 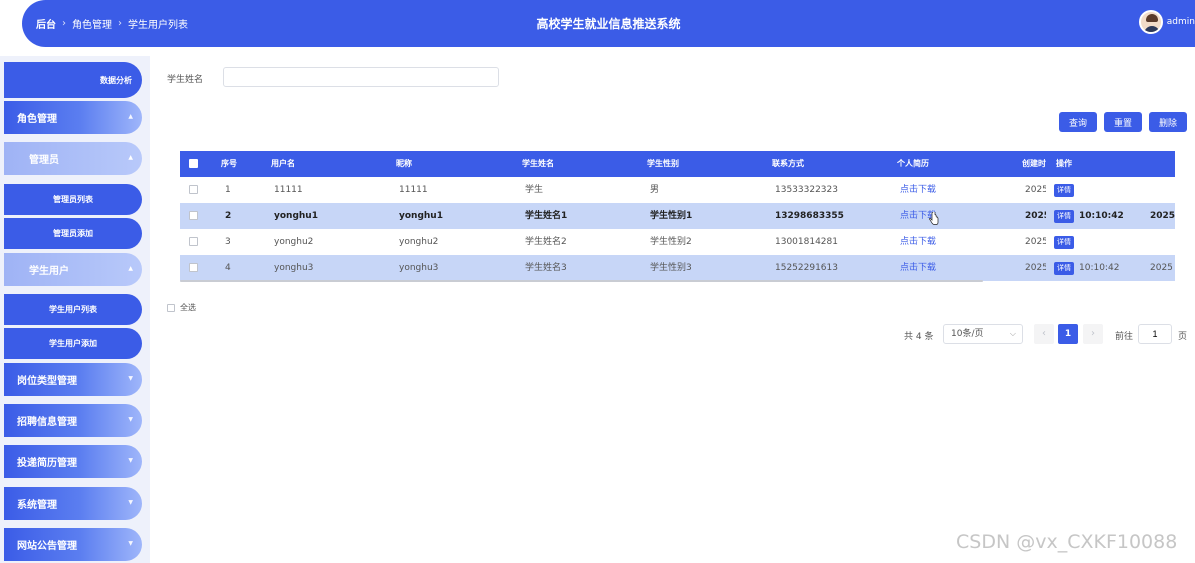 What do you see at coordinates (1150, 22) in the screenshot?
I see `avatar` at bounding box center [1150, 22].